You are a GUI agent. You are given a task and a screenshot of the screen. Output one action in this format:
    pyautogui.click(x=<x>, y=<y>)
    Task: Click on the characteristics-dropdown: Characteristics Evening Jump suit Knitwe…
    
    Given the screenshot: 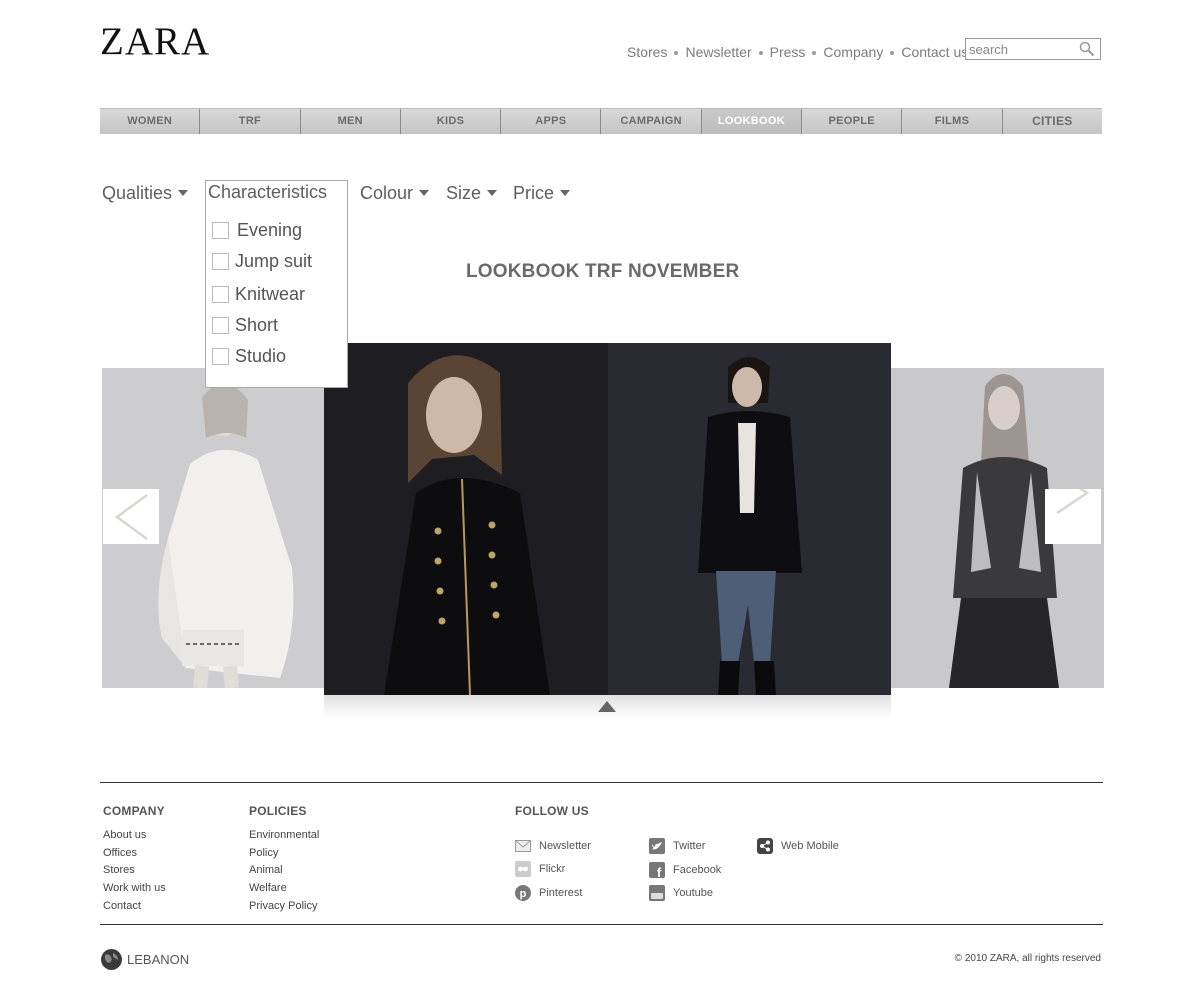 What is the action you would take?
    pyautogui.click(x=276, y=284)
    